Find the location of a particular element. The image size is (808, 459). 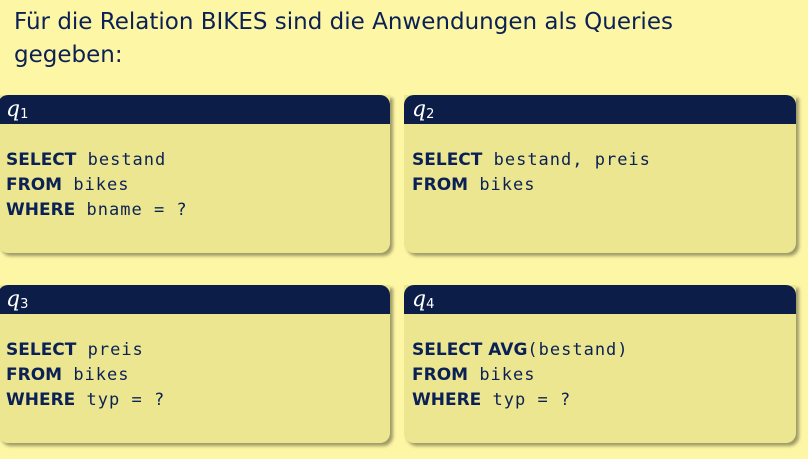

sql-code-q2: SELECT bestand, preis FROM bikes is located at coordinates (600, 161).